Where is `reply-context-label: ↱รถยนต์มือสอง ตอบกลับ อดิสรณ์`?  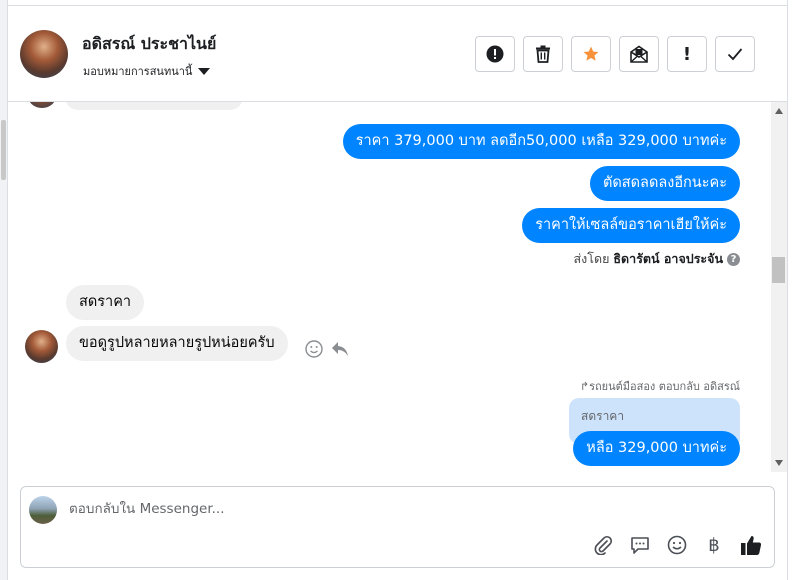 reply-context-label: ↱รถยนต์มือสอง ตอบกลับ อดิสรณ์ is located at coordinates (660, 386).